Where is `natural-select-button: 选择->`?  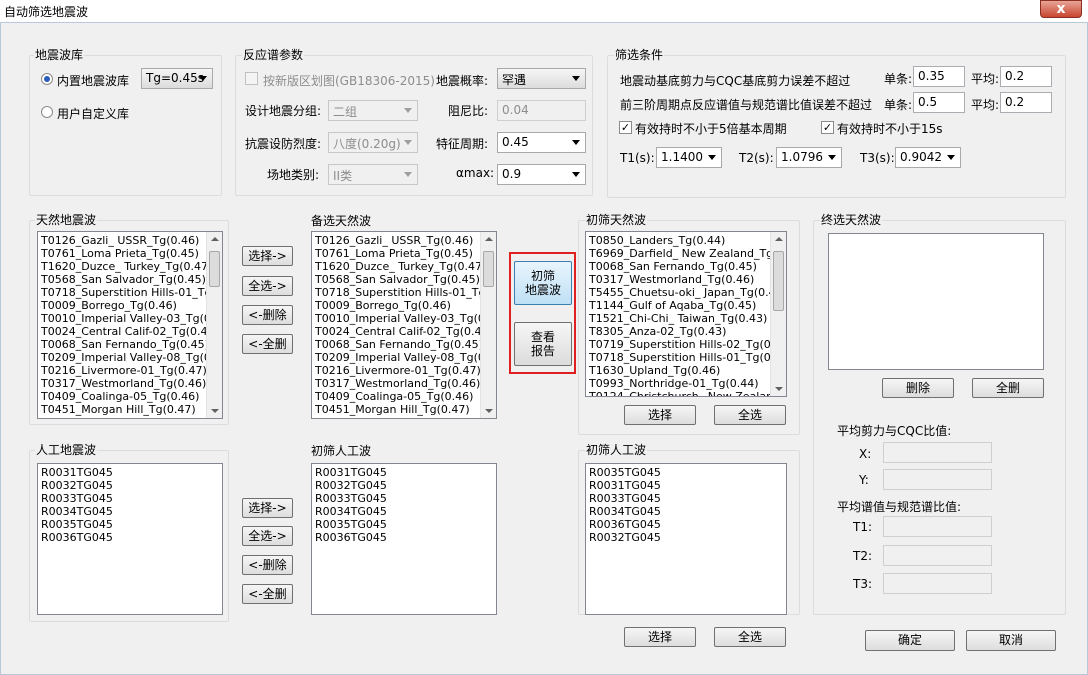 natural-select-button: 选择-> is located at coordinates (267, 256).